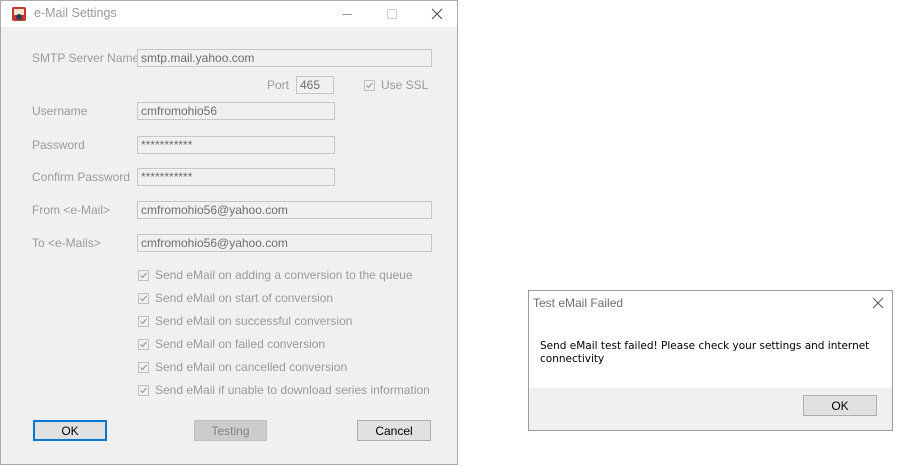 This screenshot has width=904, height=467. I want to click on username-label: Username, so click(60, 111).